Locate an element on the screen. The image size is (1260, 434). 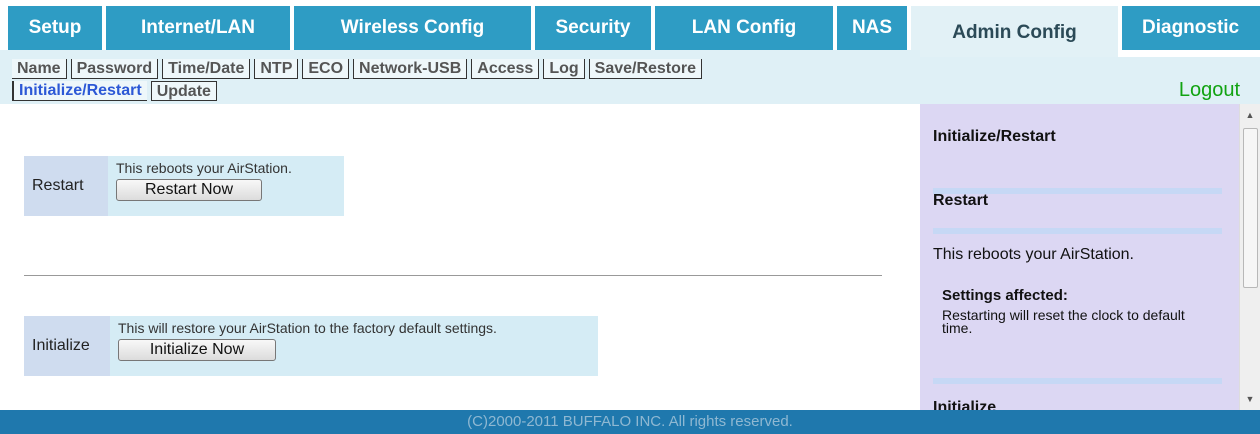
scroll-up-icon: ▲ is located at coordinates (1250, 115).